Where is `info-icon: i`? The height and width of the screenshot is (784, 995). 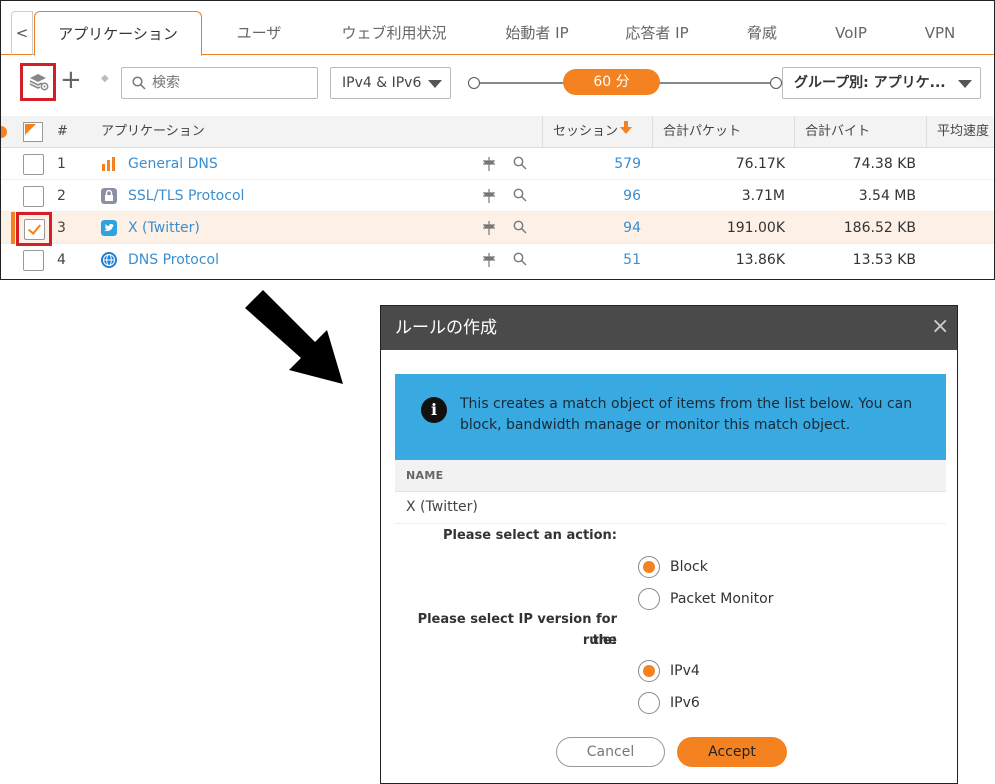
info-icon: i is located at coordinates (434, 410).